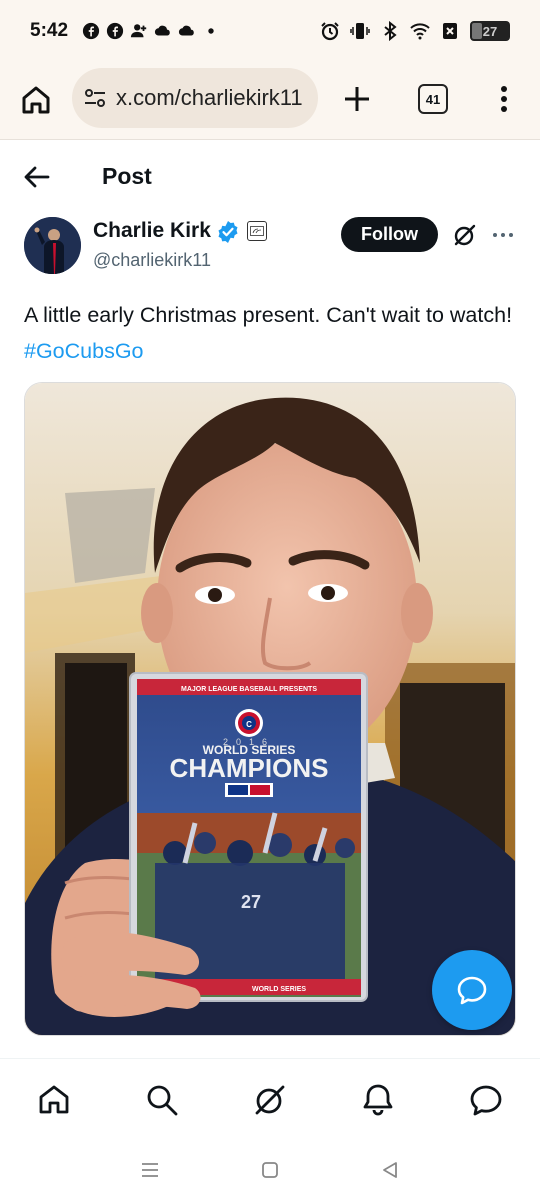 The image size is (540, 1200). Describe the element at coordinates (390, 31) in the screenshot. I see `bluetooth-icon` at that location.